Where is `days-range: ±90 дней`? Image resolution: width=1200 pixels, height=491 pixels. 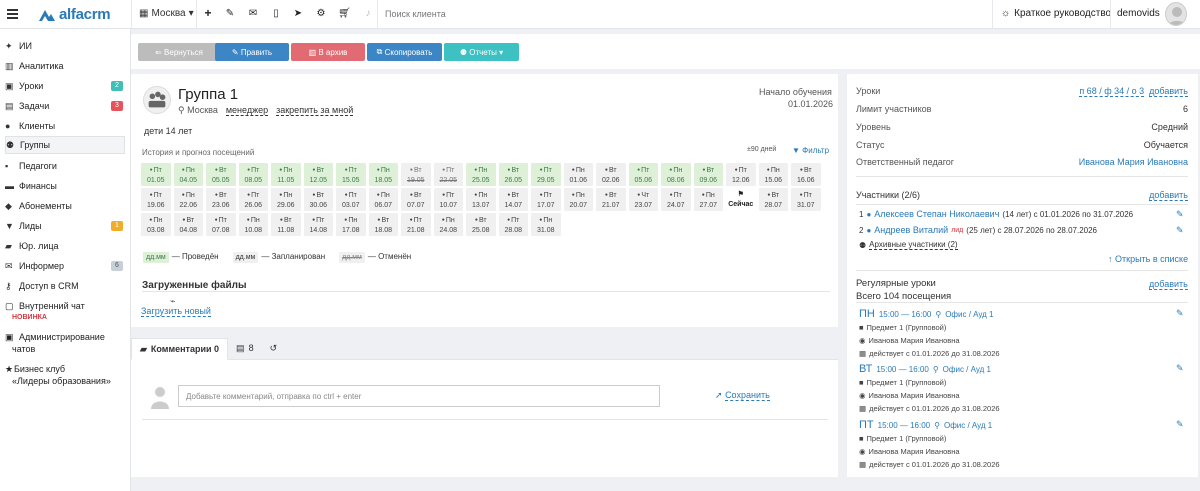 days-range: ±90 дней is located at coordinates (761, 149).